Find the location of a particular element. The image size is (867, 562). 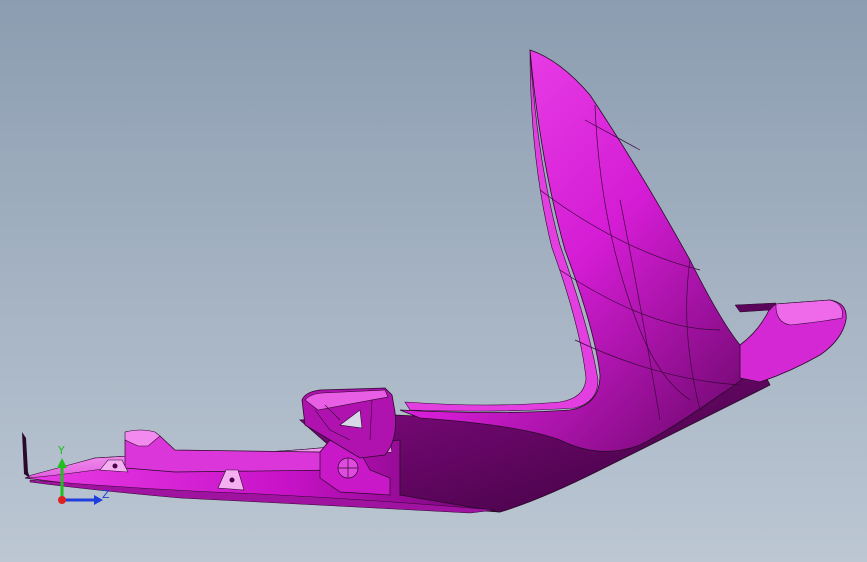

coordinate-triad: Y Z is located at coordinates (83, 474).